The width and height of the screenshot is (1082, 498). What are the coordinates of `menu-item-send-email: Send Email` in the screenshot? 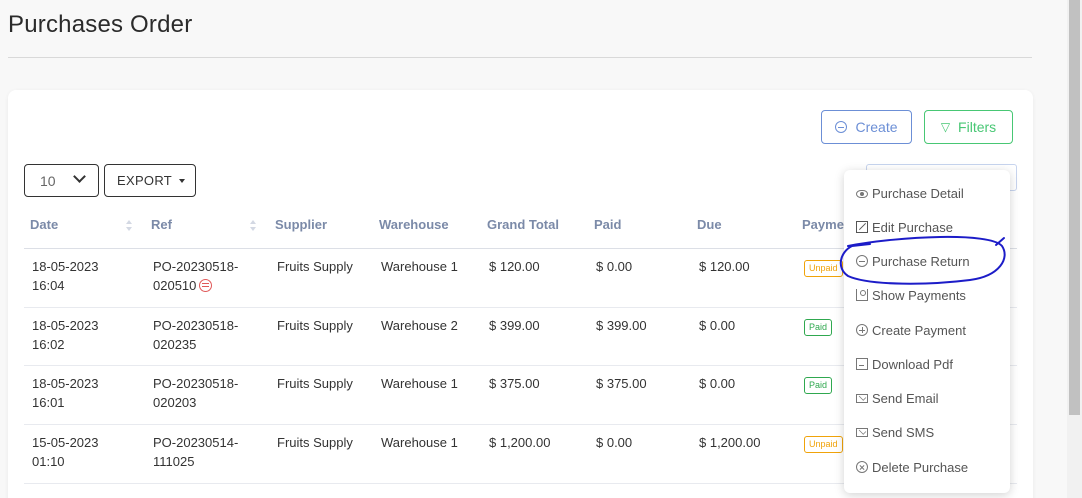 It's located at (897, 398).